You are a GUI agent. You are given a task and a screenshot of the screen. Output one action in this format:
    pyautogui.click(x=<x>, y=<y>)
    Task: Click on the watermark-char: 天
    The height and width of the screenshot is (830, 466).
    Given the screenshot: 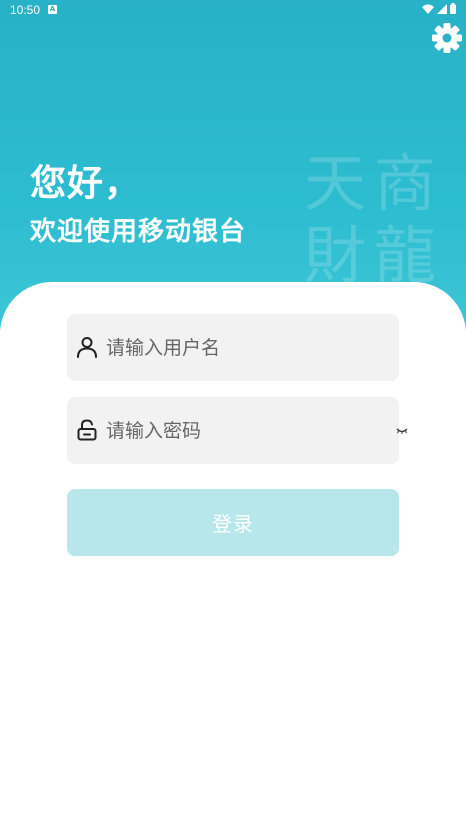 What is the action you would take?
    pyautogui.click(x=334, y=183)
    